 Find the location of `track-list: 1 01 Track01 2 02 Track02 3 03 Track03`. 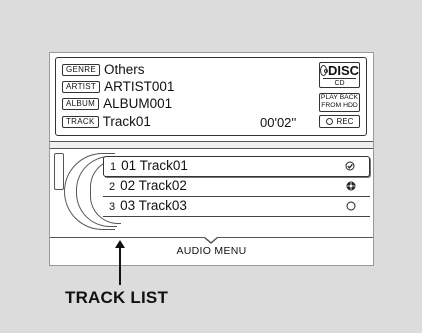

track-list: 1 01 Track01 2 02 Track02 3 03 Track03 is located at coordinates (236, 186).